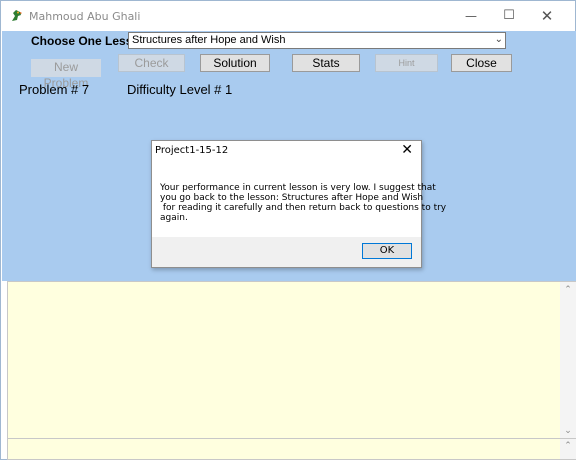  I want to click on lesson-selected-value: Structures after Hope and Wish, so click(209, 40).